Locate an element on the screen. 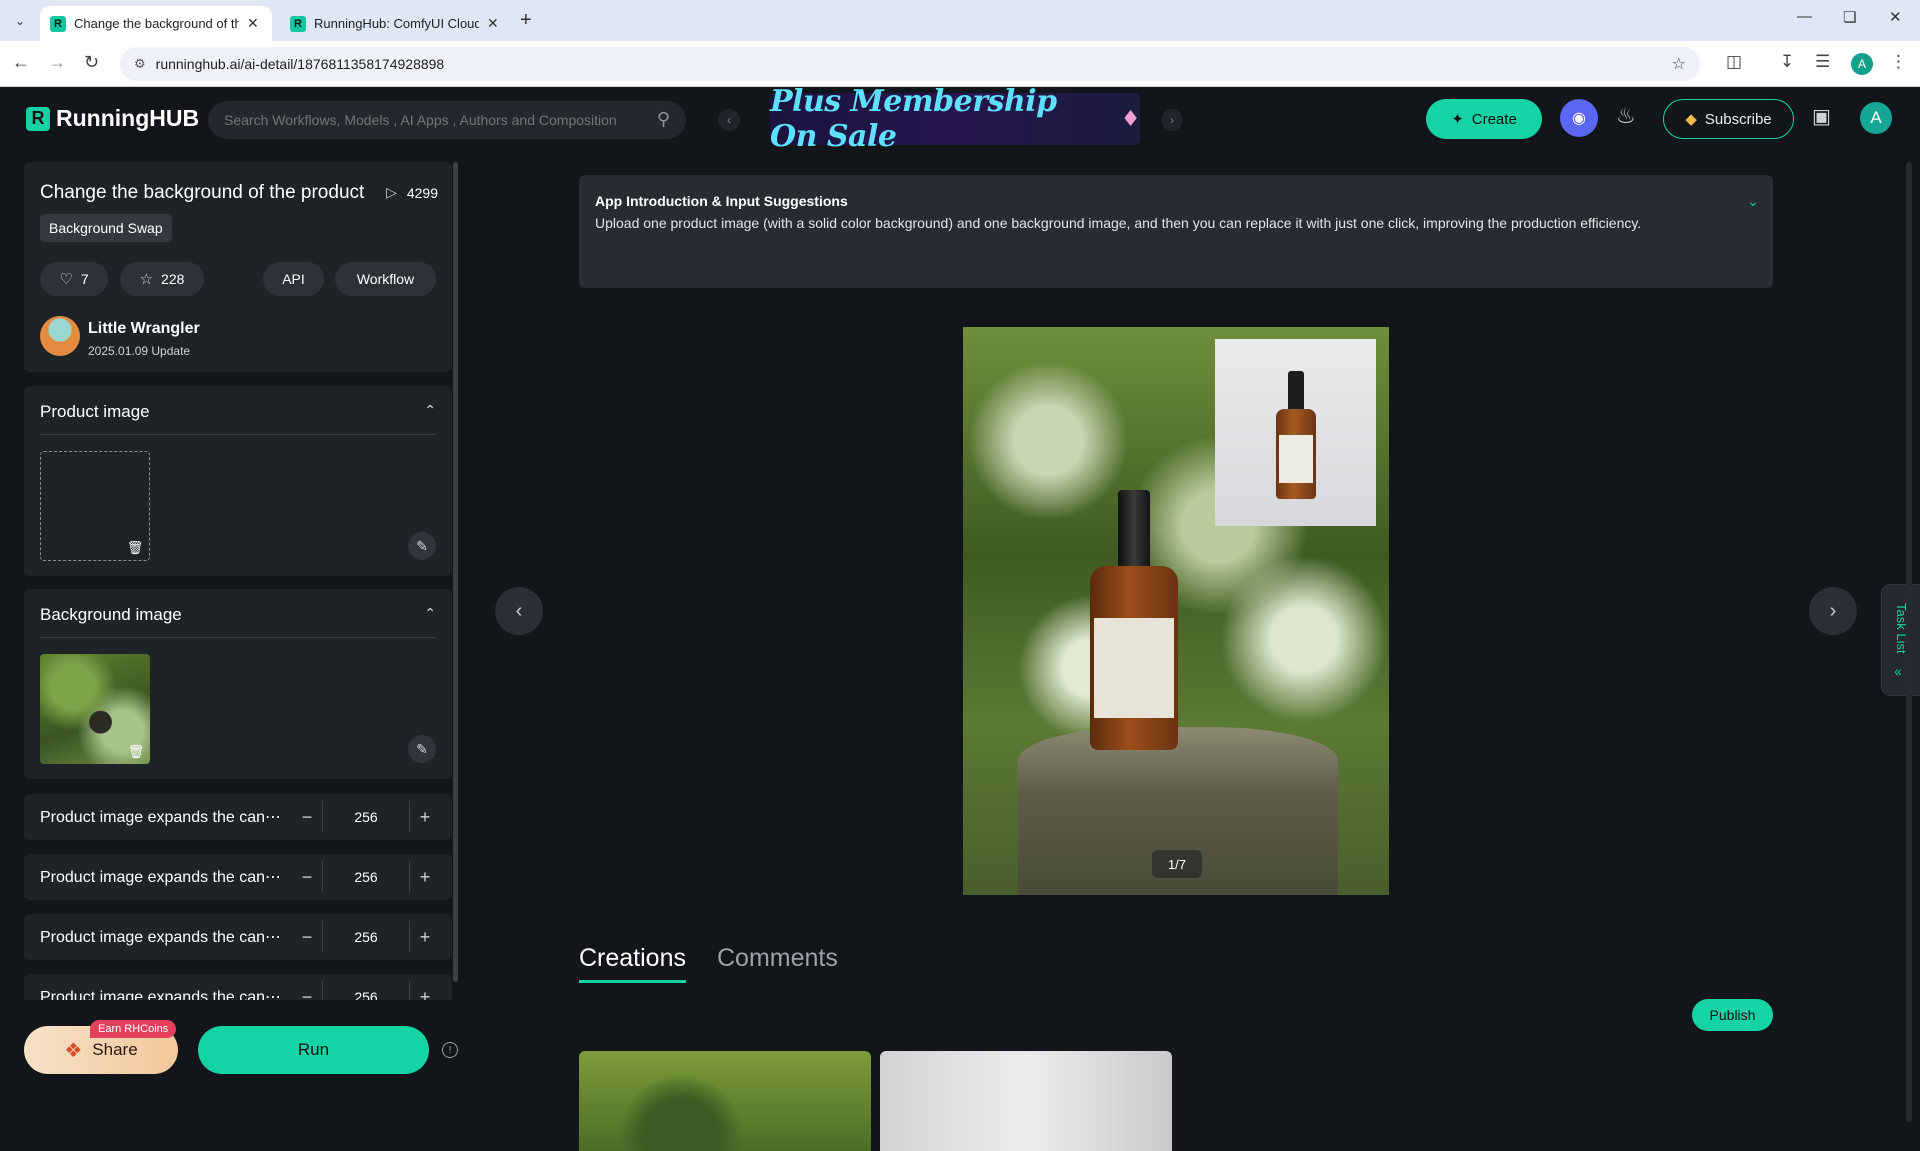  extensions-icon: ◫ is located at coordinates (1734, 62).